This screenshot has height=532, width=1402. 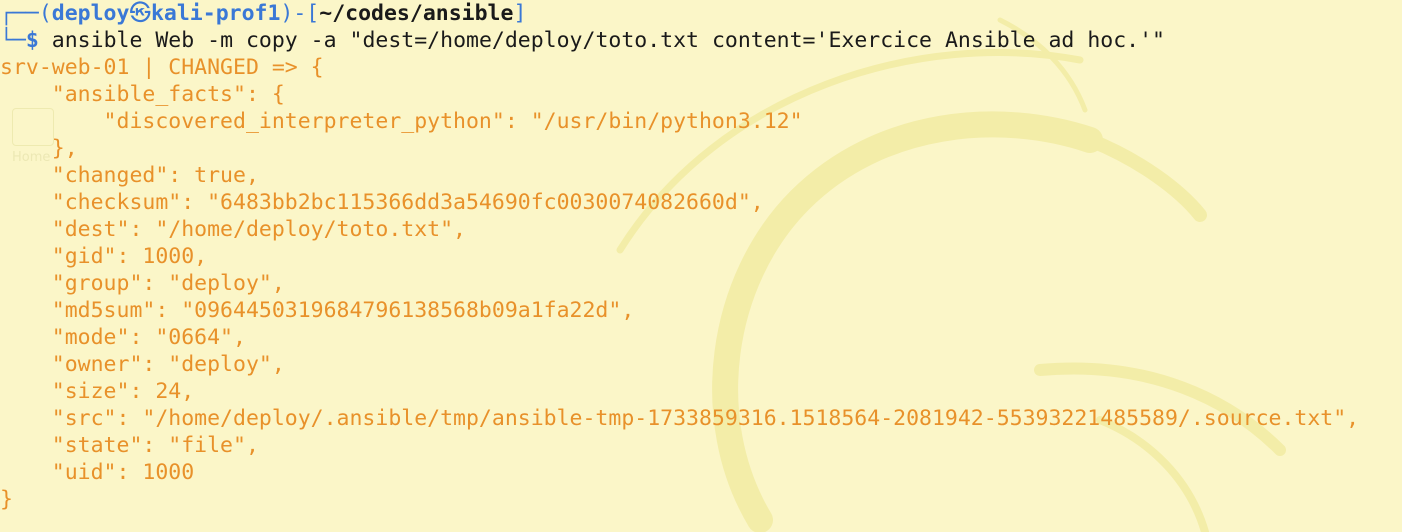 I want to click on output-line: "group": "deploy",, so click(x=142, y=283).